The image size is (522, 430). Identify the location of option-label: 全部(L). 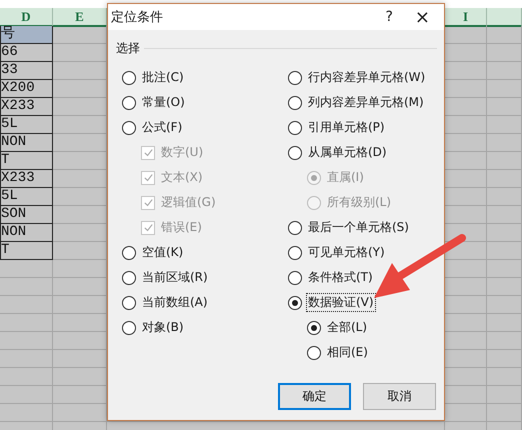
(347, 327).